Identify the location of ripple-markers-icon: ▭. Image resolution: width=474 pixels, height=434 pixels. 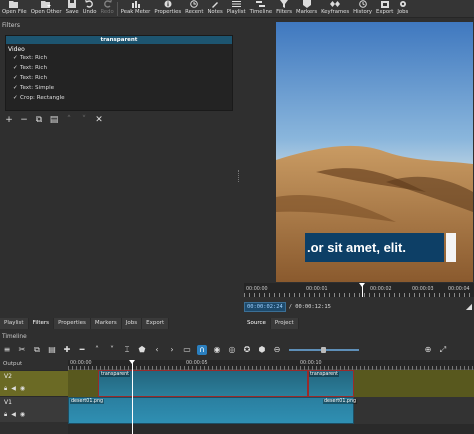
(187, 350).